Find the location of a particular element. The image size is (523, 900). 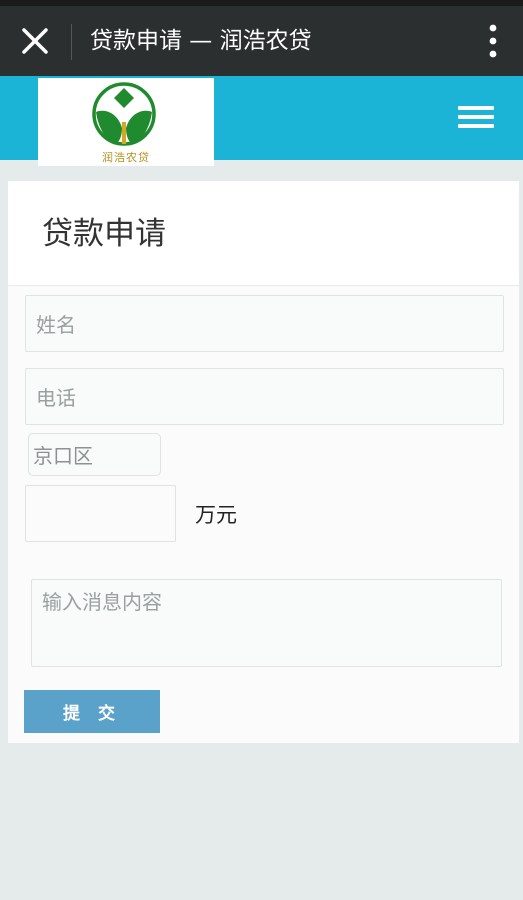

form-heading: 贷款申请 is located at coordinates (104, 234).